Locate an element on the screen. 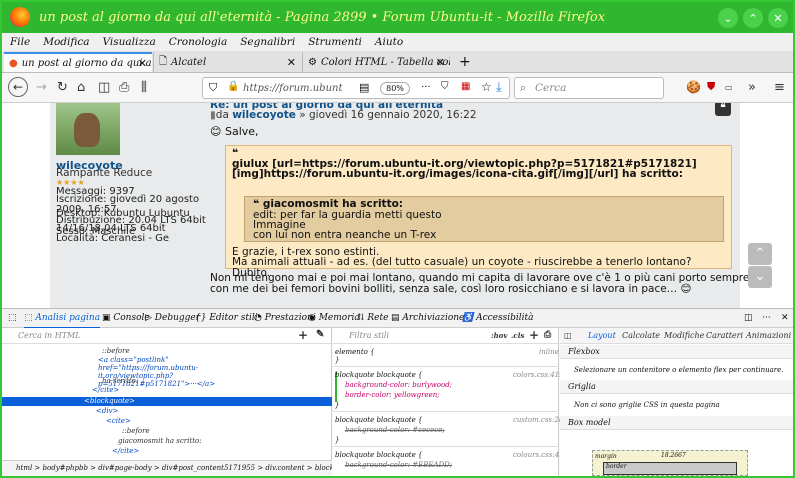  tab-storage: ▤ Archiviazione is located at coordinates (427, 318).